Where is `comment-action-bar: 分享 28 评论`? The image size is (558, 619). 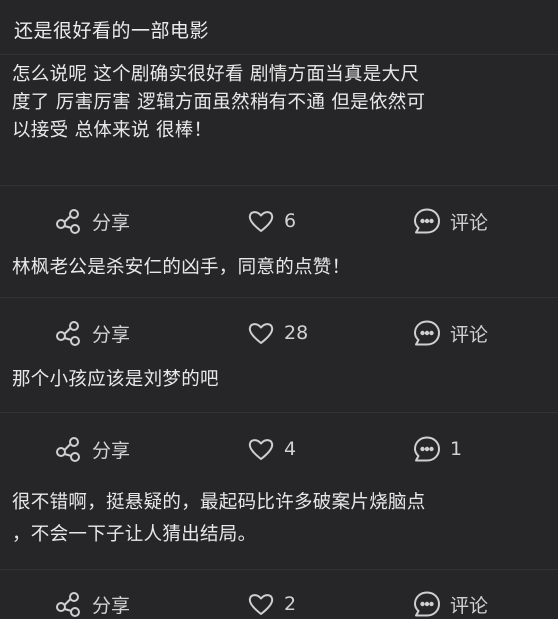 comment-action-bar: 分享 28 评论 is located at coordinates (279, 333).